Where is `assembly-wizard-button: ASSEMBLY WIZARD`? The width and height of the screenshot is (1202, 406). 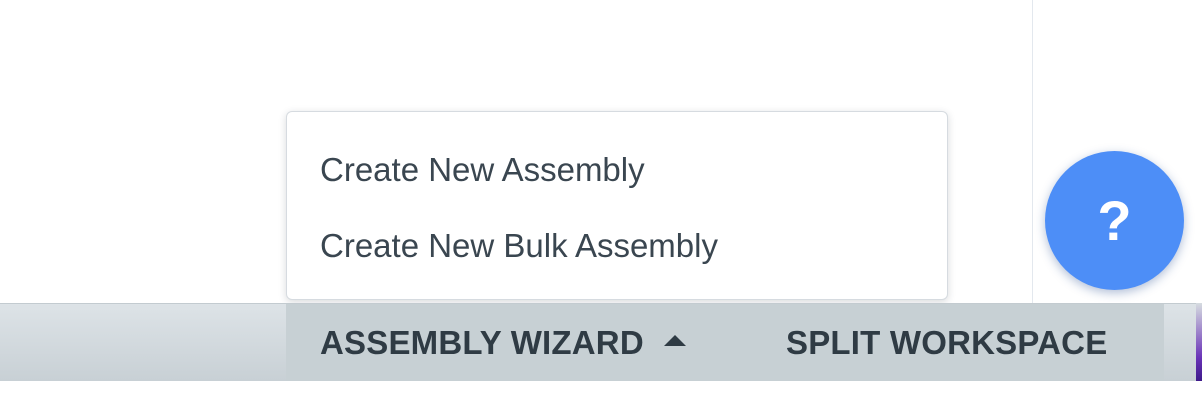
assembly-wizard-button: ASSEMBLY WIZARD is located at coordinates (503, 342).